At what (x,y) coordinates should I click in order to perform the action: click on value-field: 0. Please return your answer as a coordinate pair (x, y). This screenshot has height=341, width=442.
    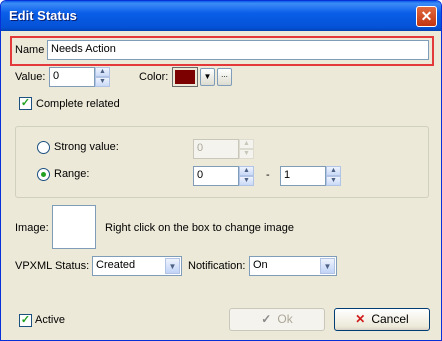
    Looking at the image, I should click on (72, 77).